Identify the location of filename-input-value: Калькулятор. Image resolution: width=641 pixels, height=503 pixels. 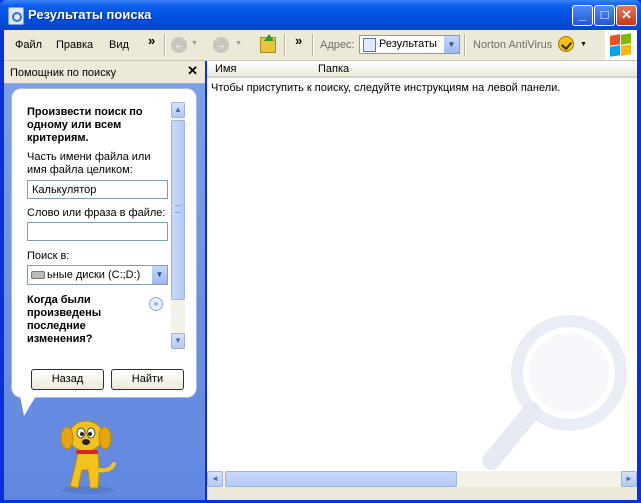
(64, 190).